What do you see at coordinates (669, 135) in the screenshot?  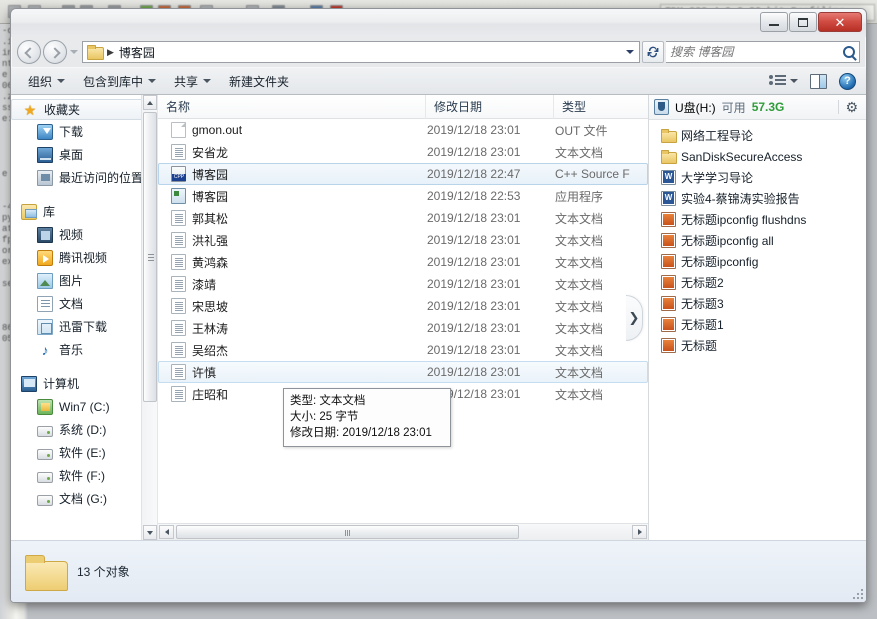 I see `folder-icon` at bounding box center [669, 135].